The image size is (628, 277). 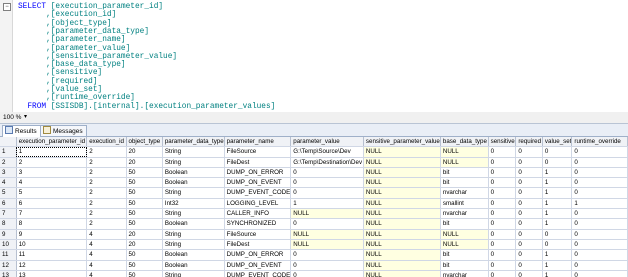 I want to click on grid-cell: 10, so click(x=52, y=245).